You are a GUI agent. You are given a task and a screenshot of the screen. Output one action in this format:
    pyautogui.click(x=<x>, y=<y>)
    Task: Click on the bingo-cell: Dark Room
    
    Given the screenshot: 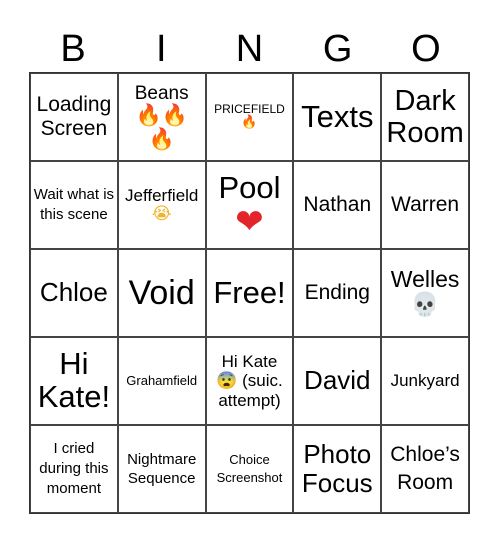 What is the action you would take?
    pyautogui.click(x=425, y=117)
    